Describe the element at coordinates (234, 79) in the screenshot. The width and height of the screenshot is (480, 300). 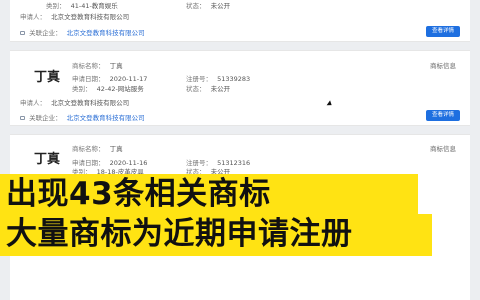
I see `reg-no-value: 51339283` at that location.